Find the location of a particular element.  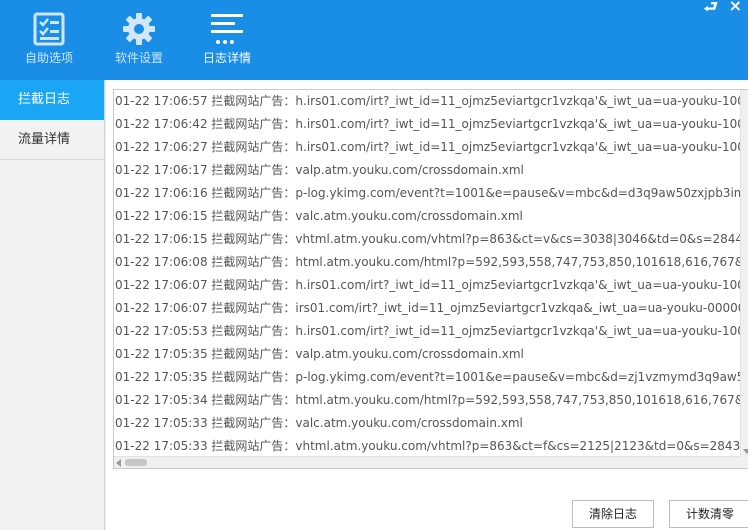

sidebar: 拦截日志 流量详情 is located at coordinates (52, 305).